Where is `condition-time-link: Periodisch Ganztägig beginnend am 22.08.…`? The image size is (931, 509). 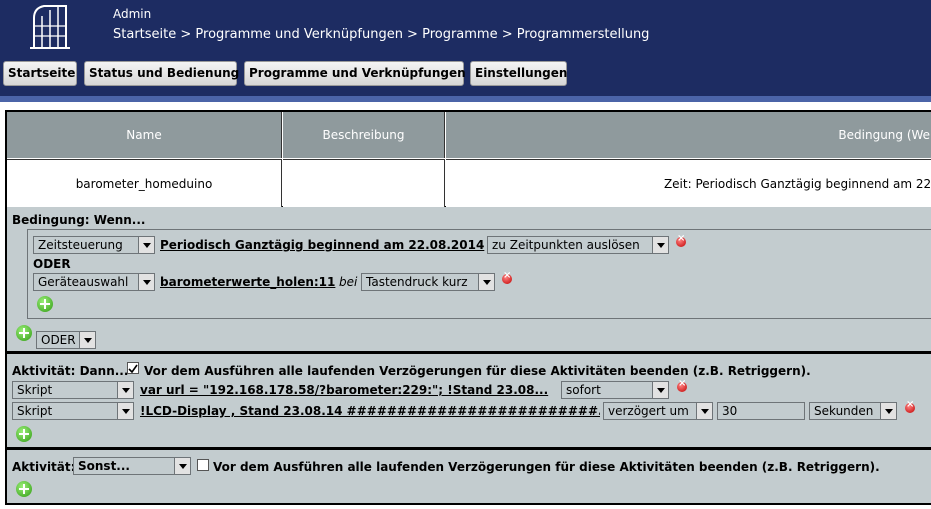
condition-time-link: Periodisch Ganztägig beginnend am 22.08.… is located at coordinates (322, 245).